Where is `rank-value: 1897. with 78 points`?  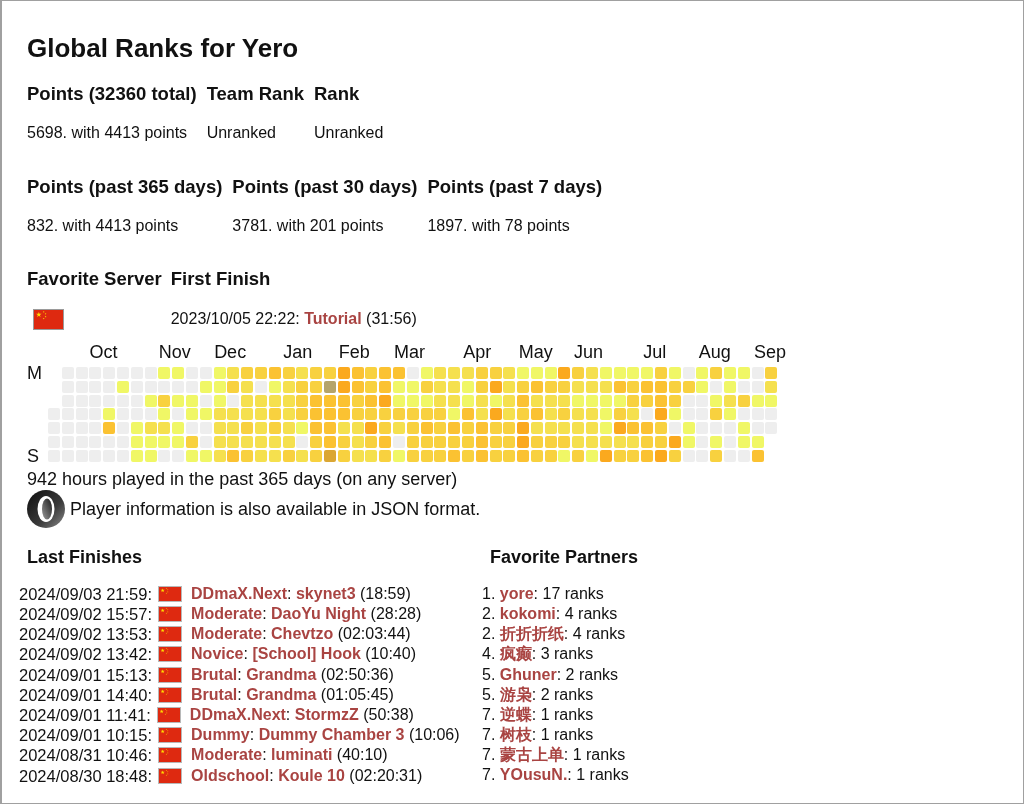 rank-value: 1897. with 78 points is located at coordinates (499, 226).